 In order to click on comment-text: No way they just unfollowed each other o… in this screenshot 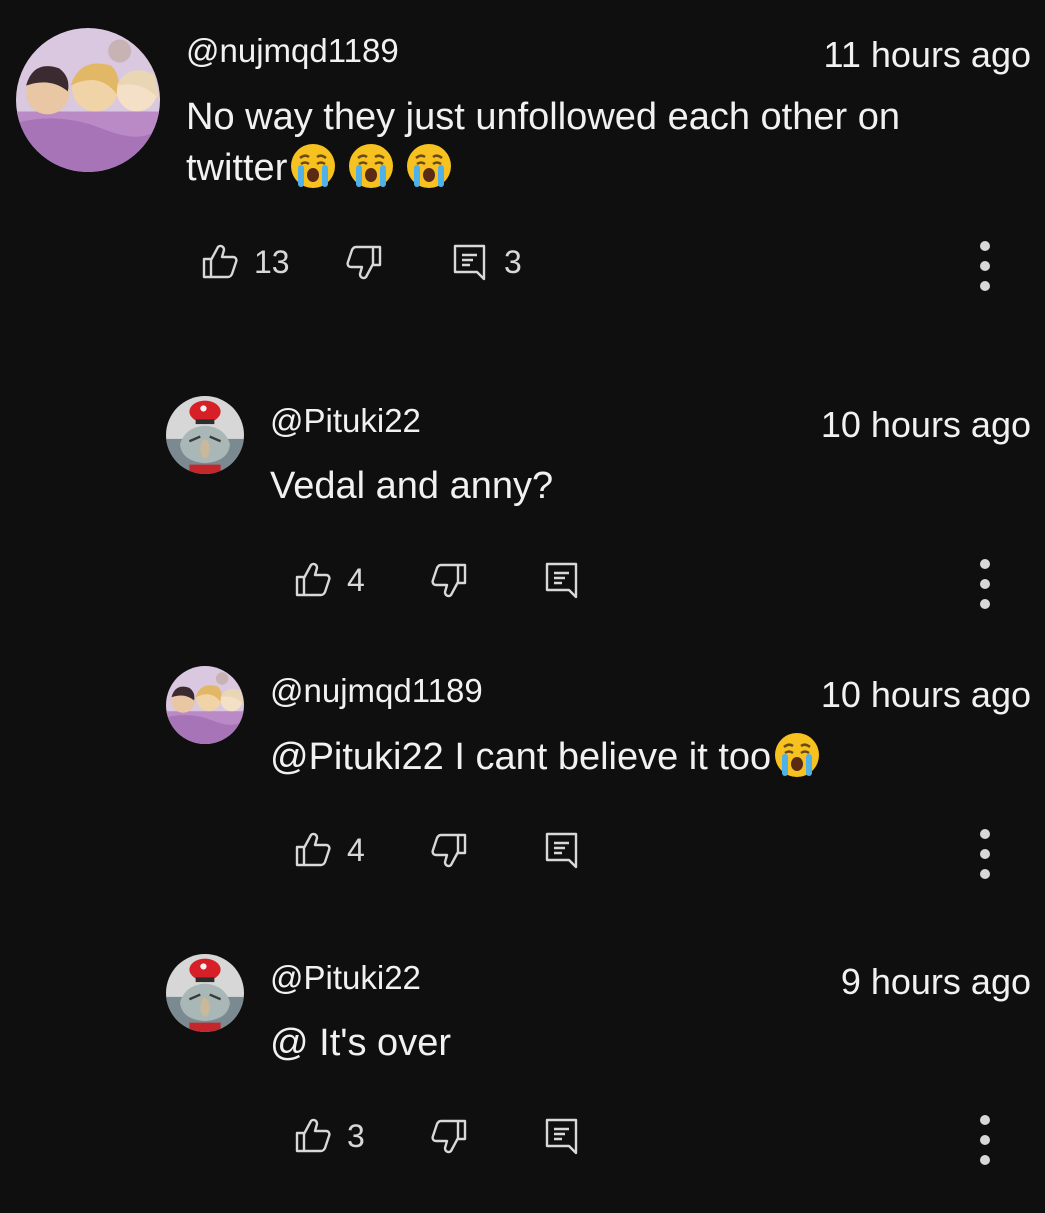, I will do `click(586, 142)`.